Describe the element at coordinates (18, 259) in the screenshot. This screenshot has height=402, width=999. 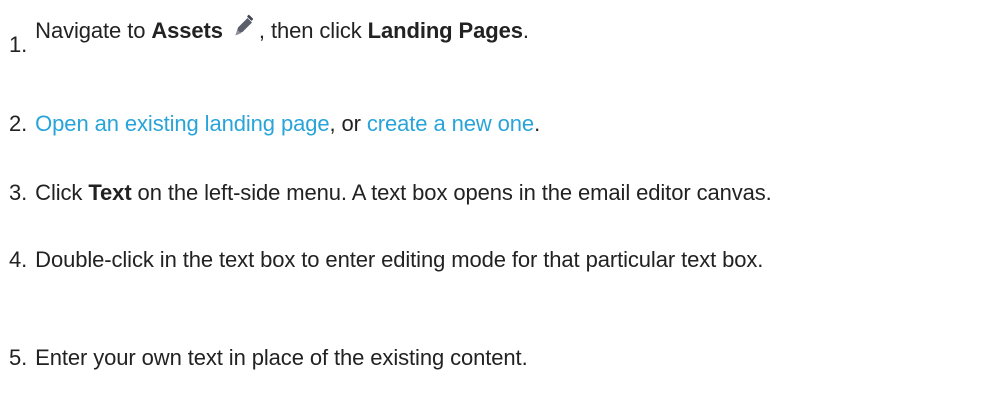
I see `step-number: 4.` at that location.